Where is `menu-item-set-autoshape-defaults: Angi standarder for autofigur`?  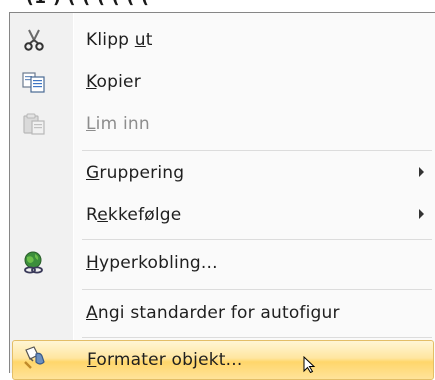 menu-item-set-autoshape-defaults: Angi standarder for autofigur is located at coordinates (223, 313).